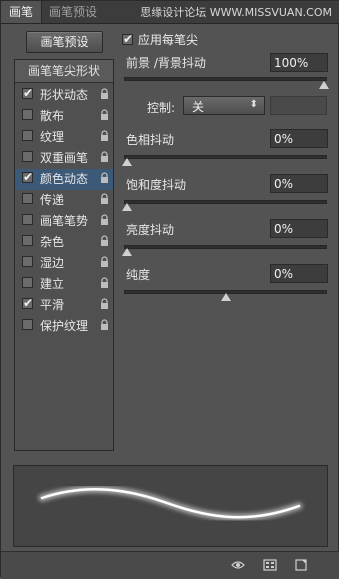 The height and width of the screenshot is (579, 339). I want to click on saturation-jitter-field: 0%, so click(299, 183).